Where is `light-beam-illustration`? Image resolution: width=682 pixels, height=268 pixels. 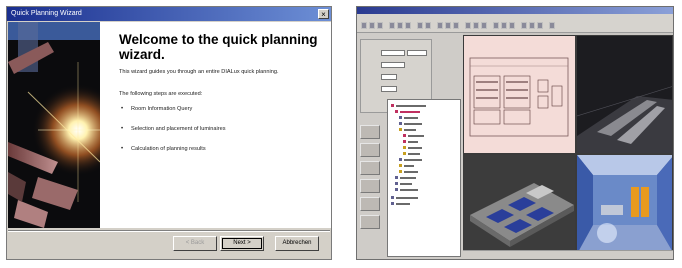 light-beam-illustration is located at coordinates (54, 125).